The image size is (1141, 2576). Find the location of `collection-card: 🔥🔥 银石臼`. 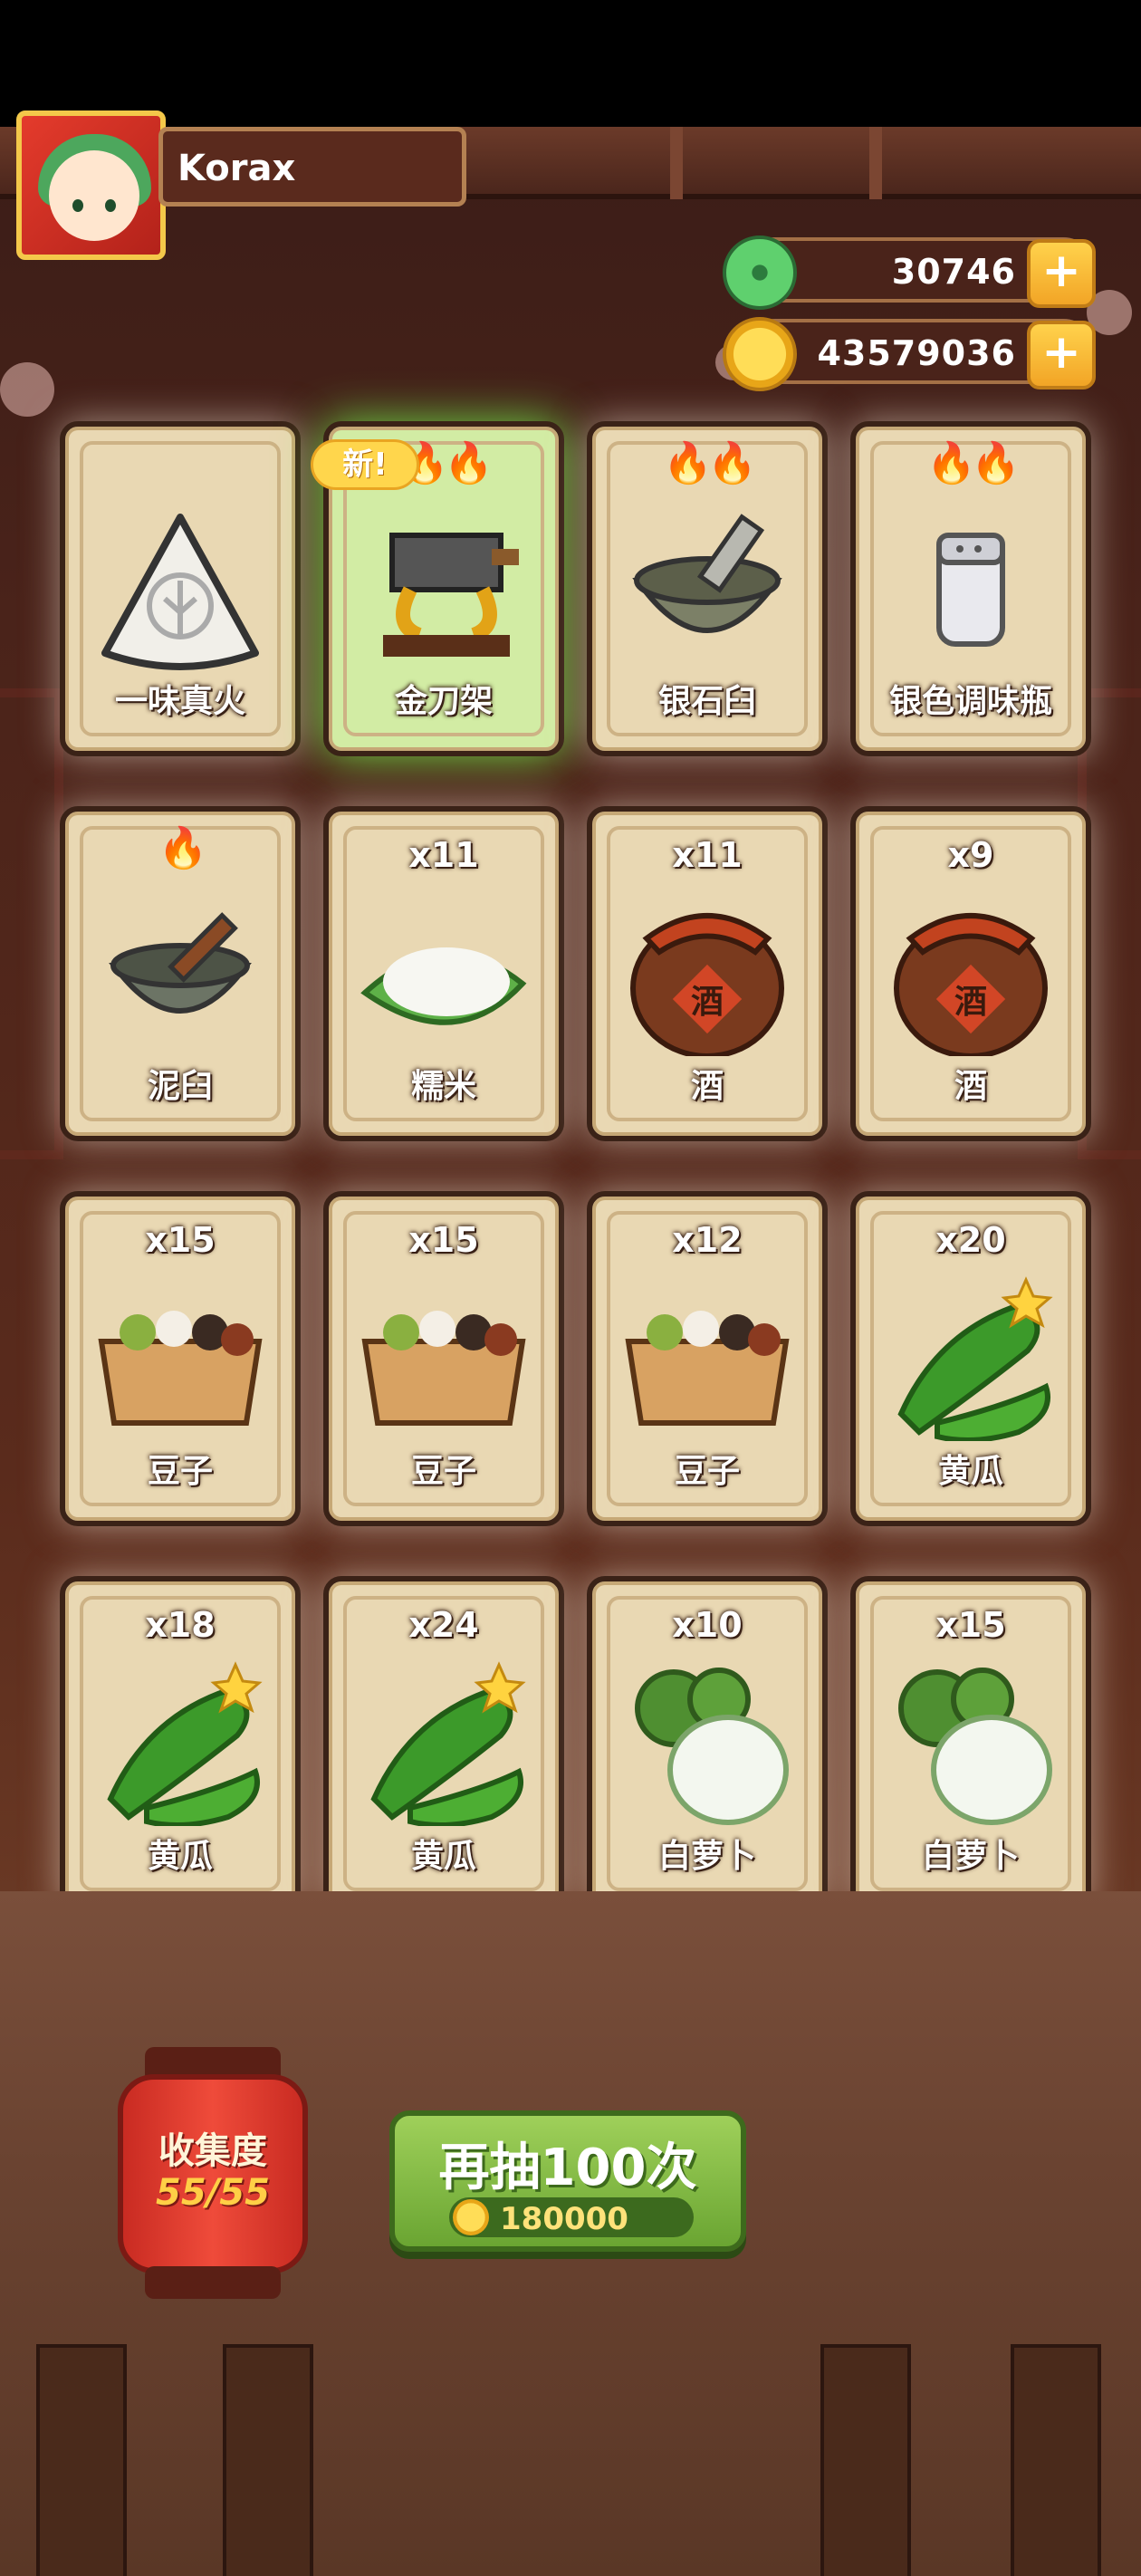

collection-card: 🔥🔥 银石臼 is located at coordinates (707, 588).